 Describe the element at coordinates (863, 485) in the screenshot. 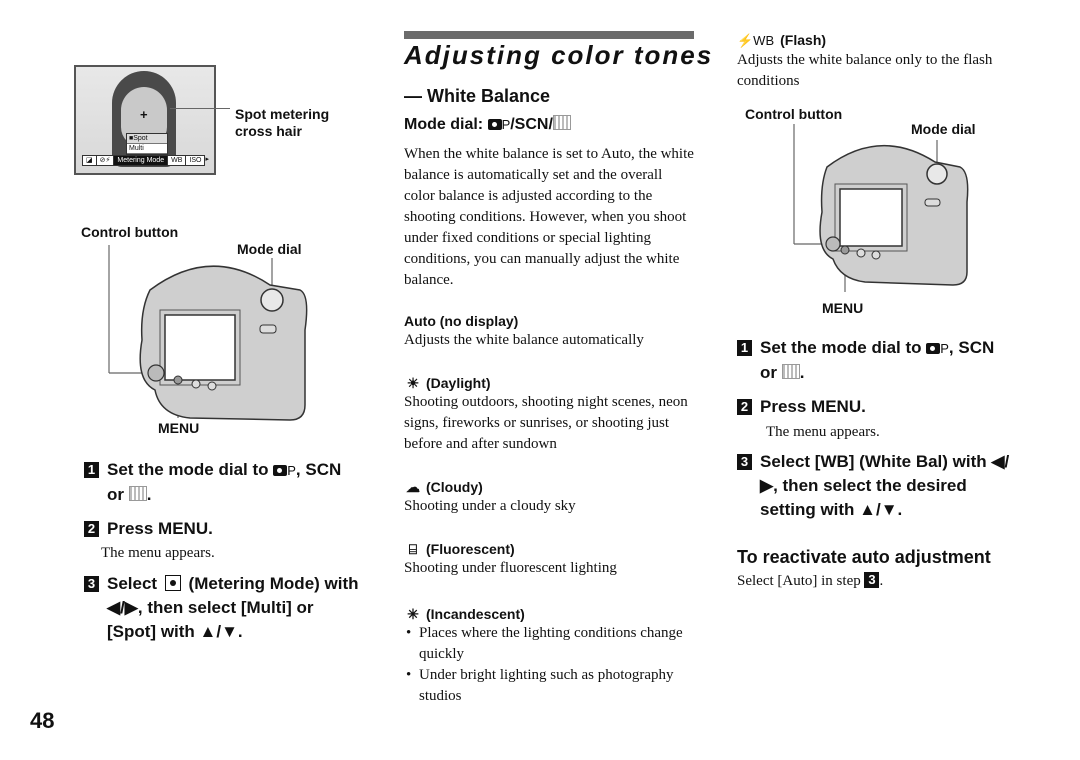

I see `step-text: ▶, then select the desired` at that location.